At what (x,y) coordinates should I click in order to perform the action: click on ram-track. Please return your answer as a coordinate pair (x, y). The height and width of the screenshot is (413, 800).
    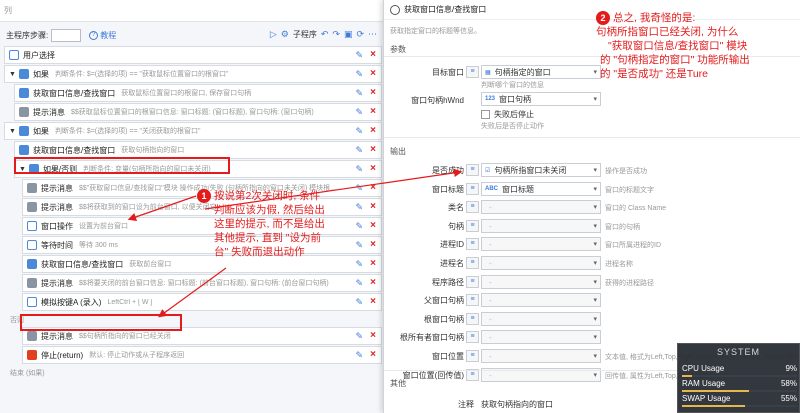
    Looking at the image, I should click on (739, 391).